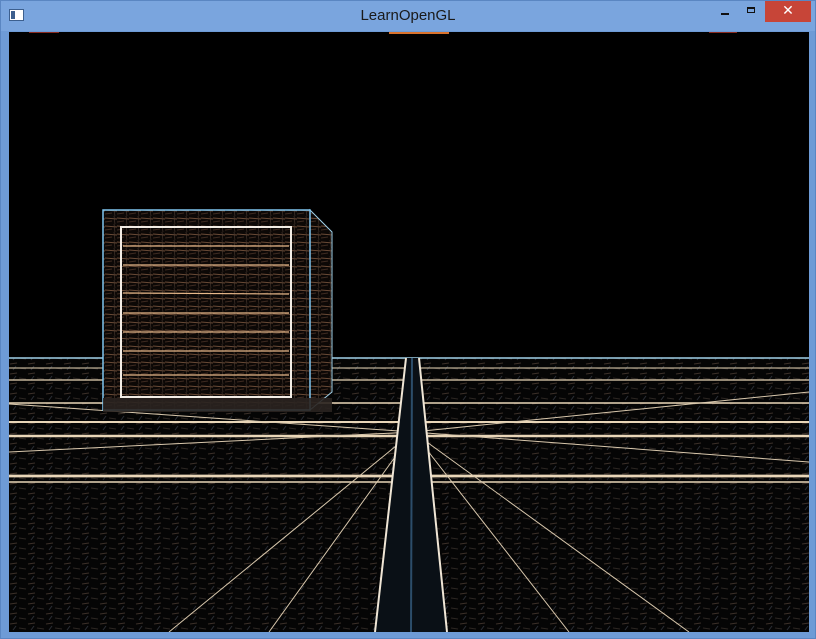 Image resolution: width=816 pixels, height=639 pixels. I want to click on window-title: LearnOpenGL, so click(408, 15).